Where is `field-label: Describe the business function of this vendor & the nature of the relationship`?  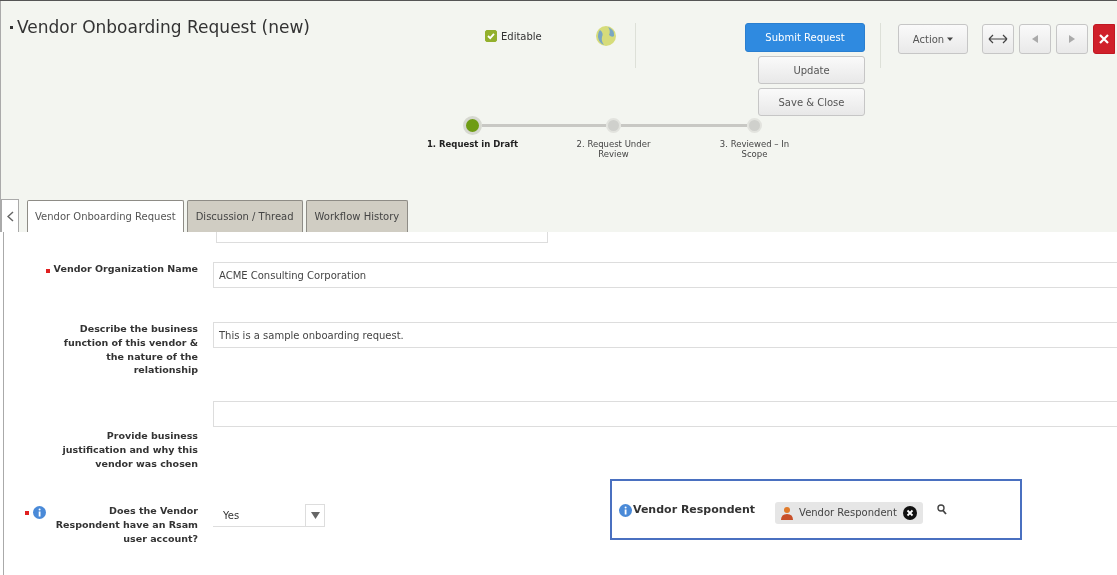
field-label: Describe the business function of this vendor & the nature of the relationship is located at coordinates (130, 350).